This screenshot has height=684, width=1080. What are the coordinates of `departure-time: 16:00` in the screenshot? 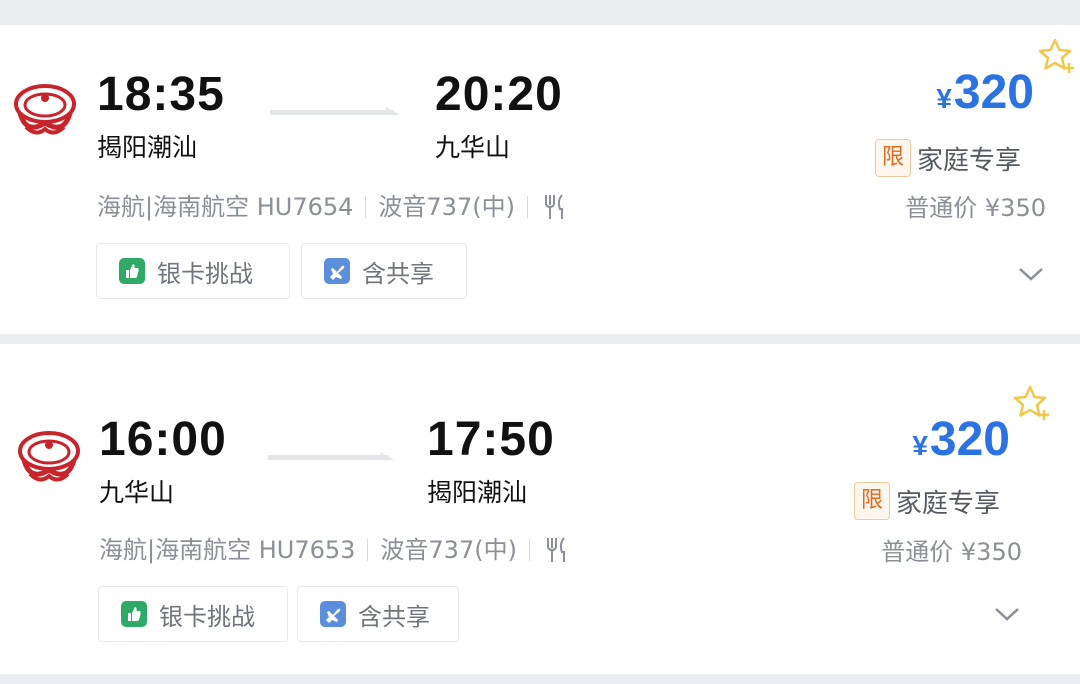 It's located at (163, 439).